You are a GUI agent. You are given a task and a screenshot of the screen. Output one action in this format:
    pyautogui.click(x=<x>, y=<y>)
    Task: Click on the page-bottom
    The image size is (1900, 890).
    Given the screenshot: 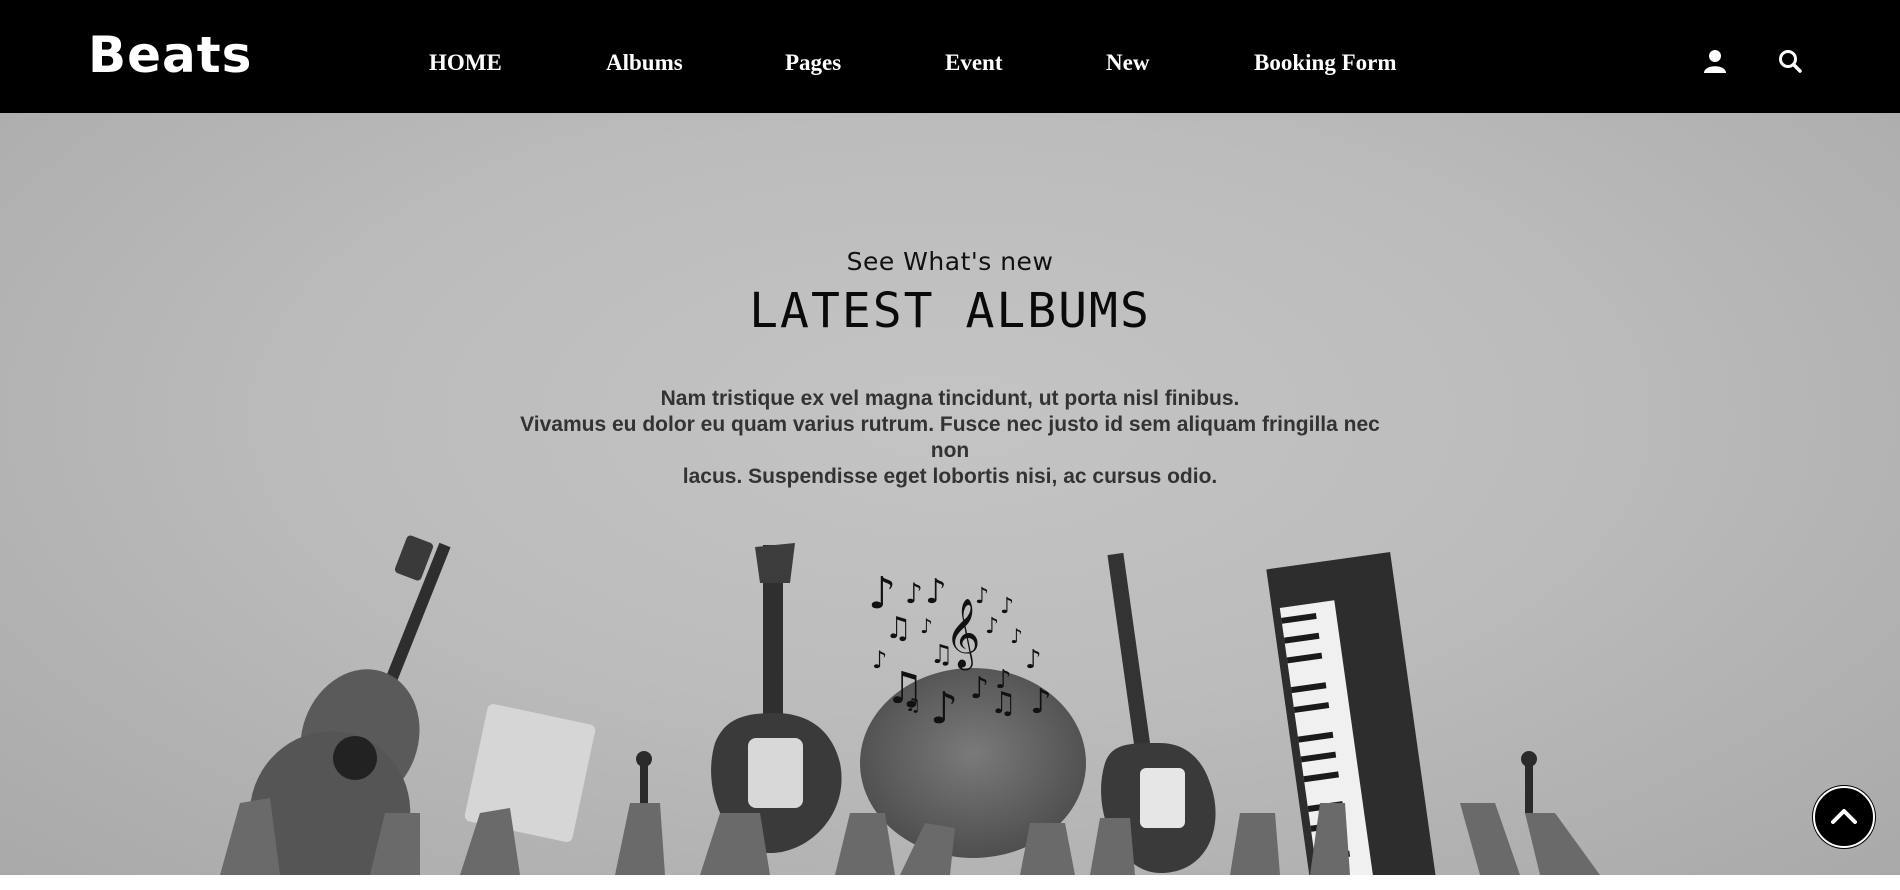 What is the action you would take?
    pyautogui.click(x=950, y=882)
    